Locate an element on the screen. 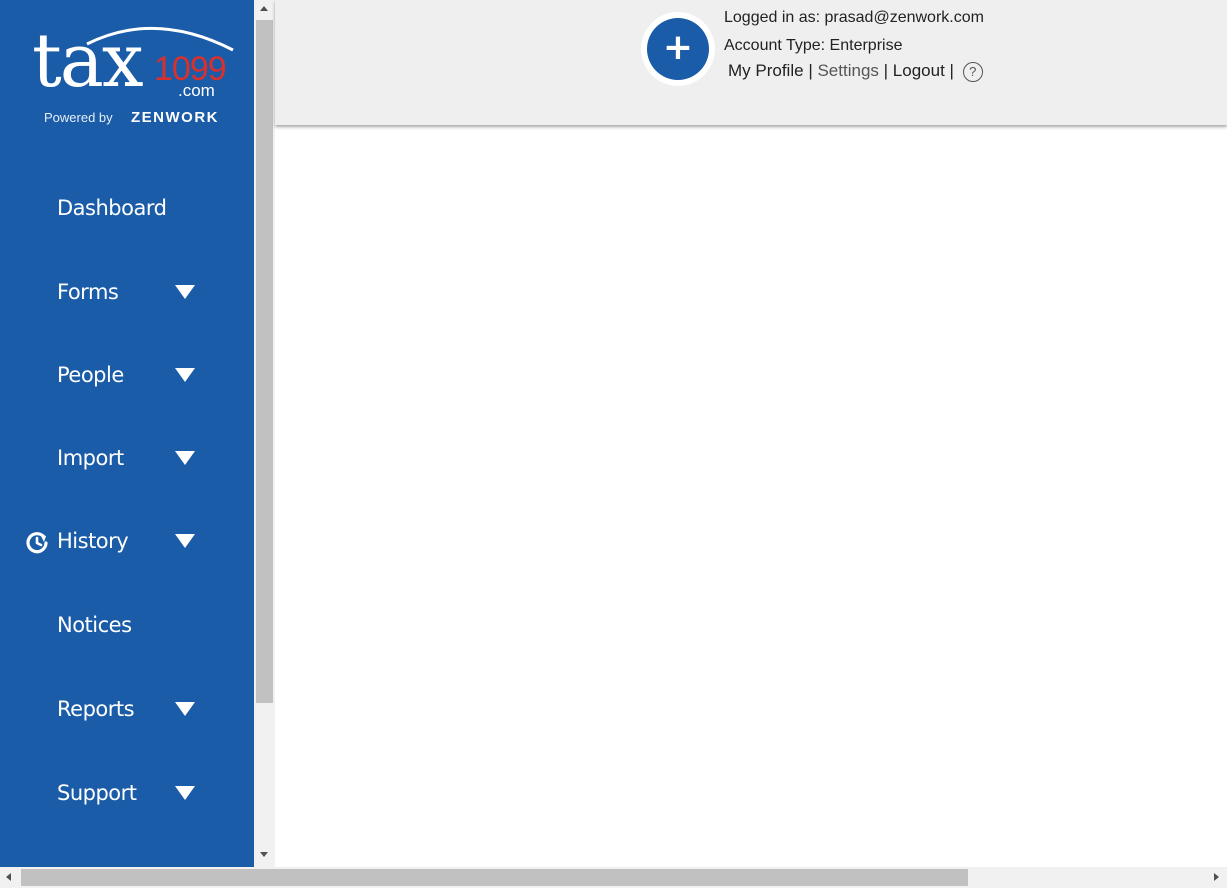  sidebar-item-label: Reports is located at coordinates (96, 709).